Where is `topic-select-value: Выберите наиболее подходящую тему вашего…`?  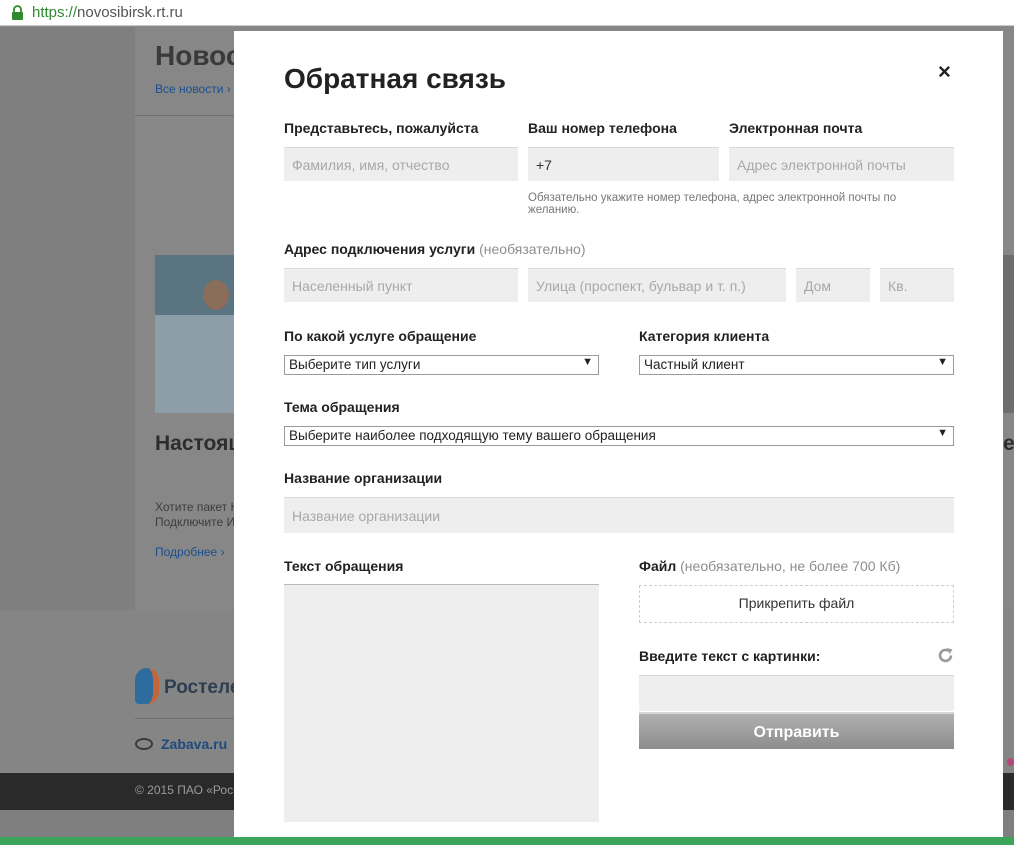 topic-select-value: Выберите наиболее подходящую тему вашего… is located at coordinates (472, 435).